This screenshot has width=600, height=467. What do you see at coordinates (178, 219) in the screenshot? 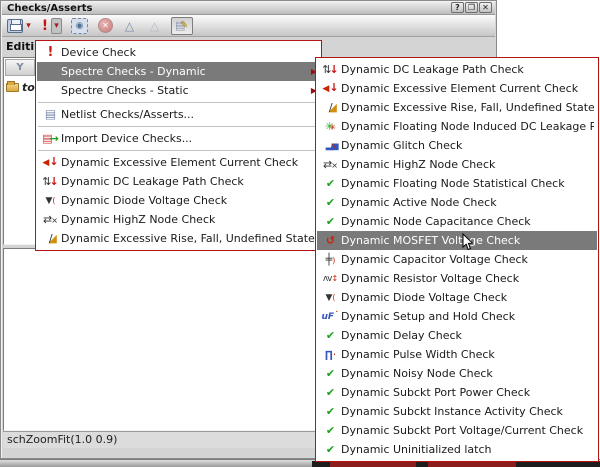
I see `menu-item-dyn-highz-node: Dynamic HighZ Node Check` at bounding box center [178, 219].